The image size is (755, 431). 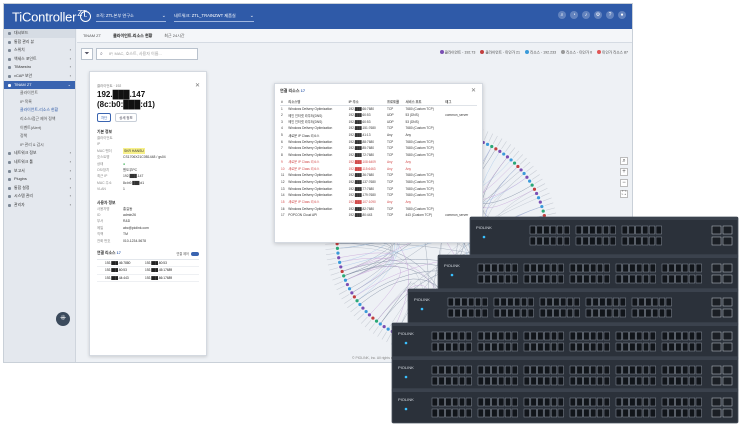 What do you see at coordinates (612, 53) in the screenshot?
I see `legend-item: 미인가 리소스 87` at bounding box center [612, 53].